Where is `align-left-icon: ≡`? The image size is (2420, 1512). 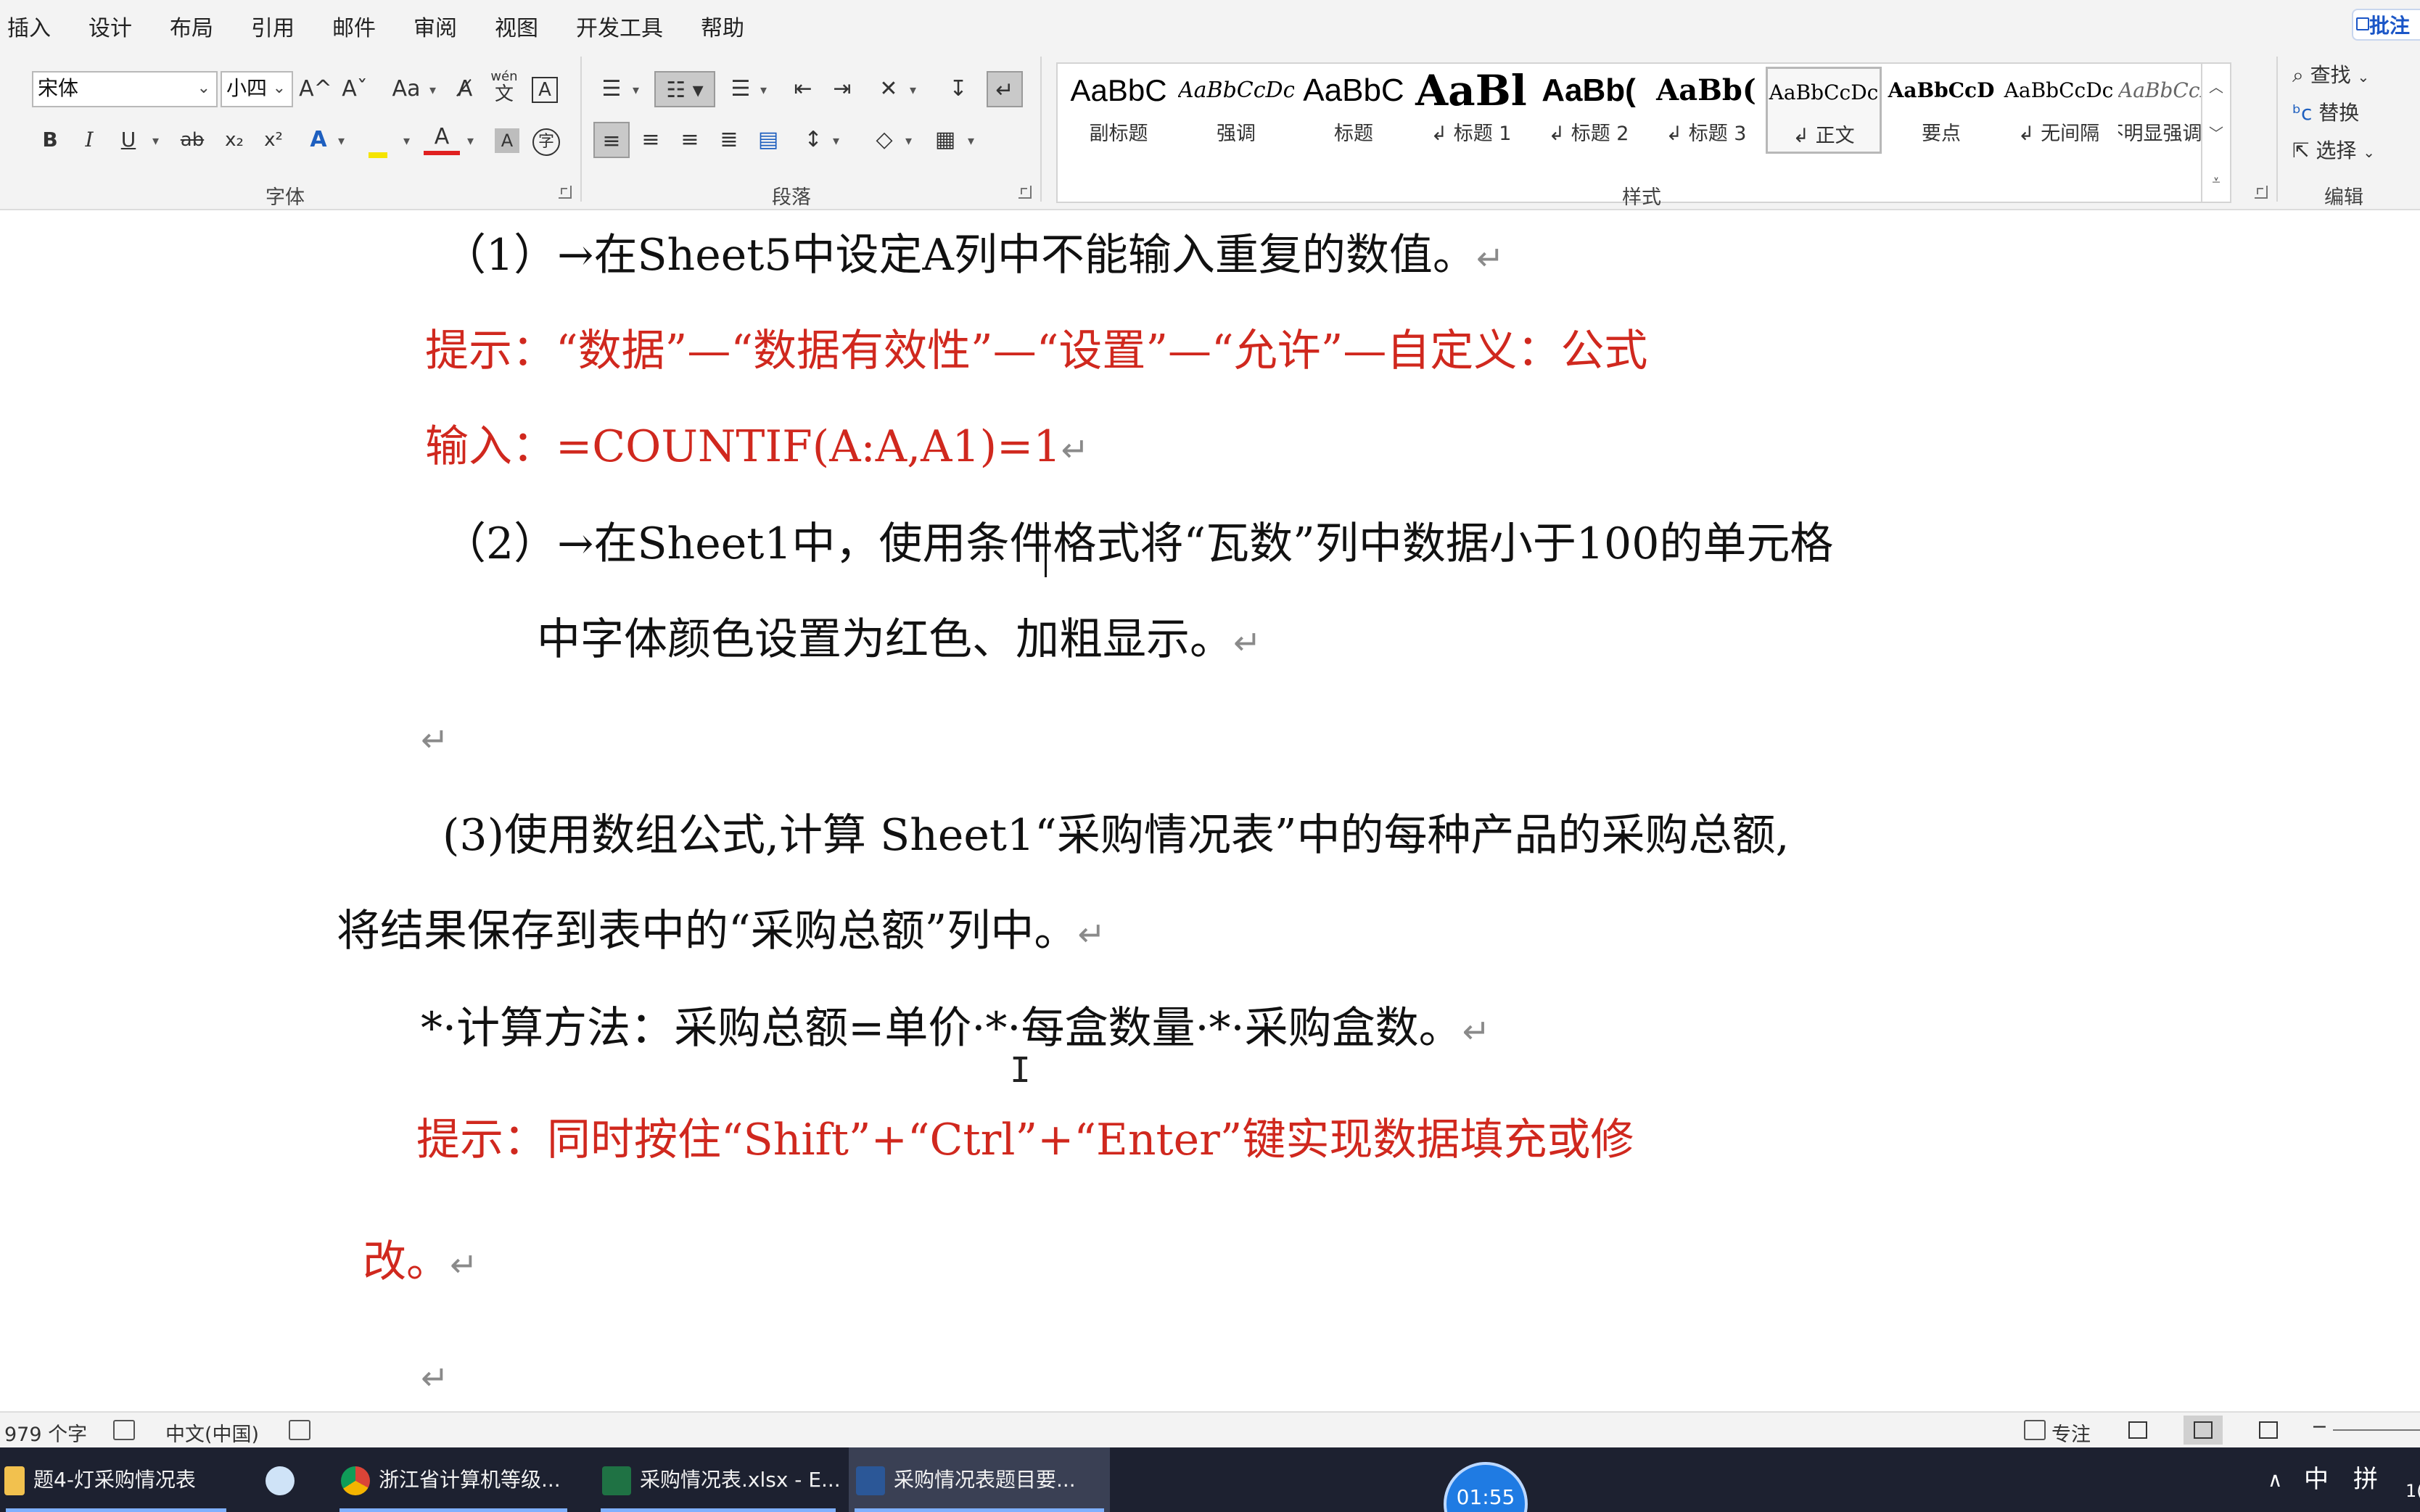 align-left-icon: ≡ is located at coordinates (611, 140).